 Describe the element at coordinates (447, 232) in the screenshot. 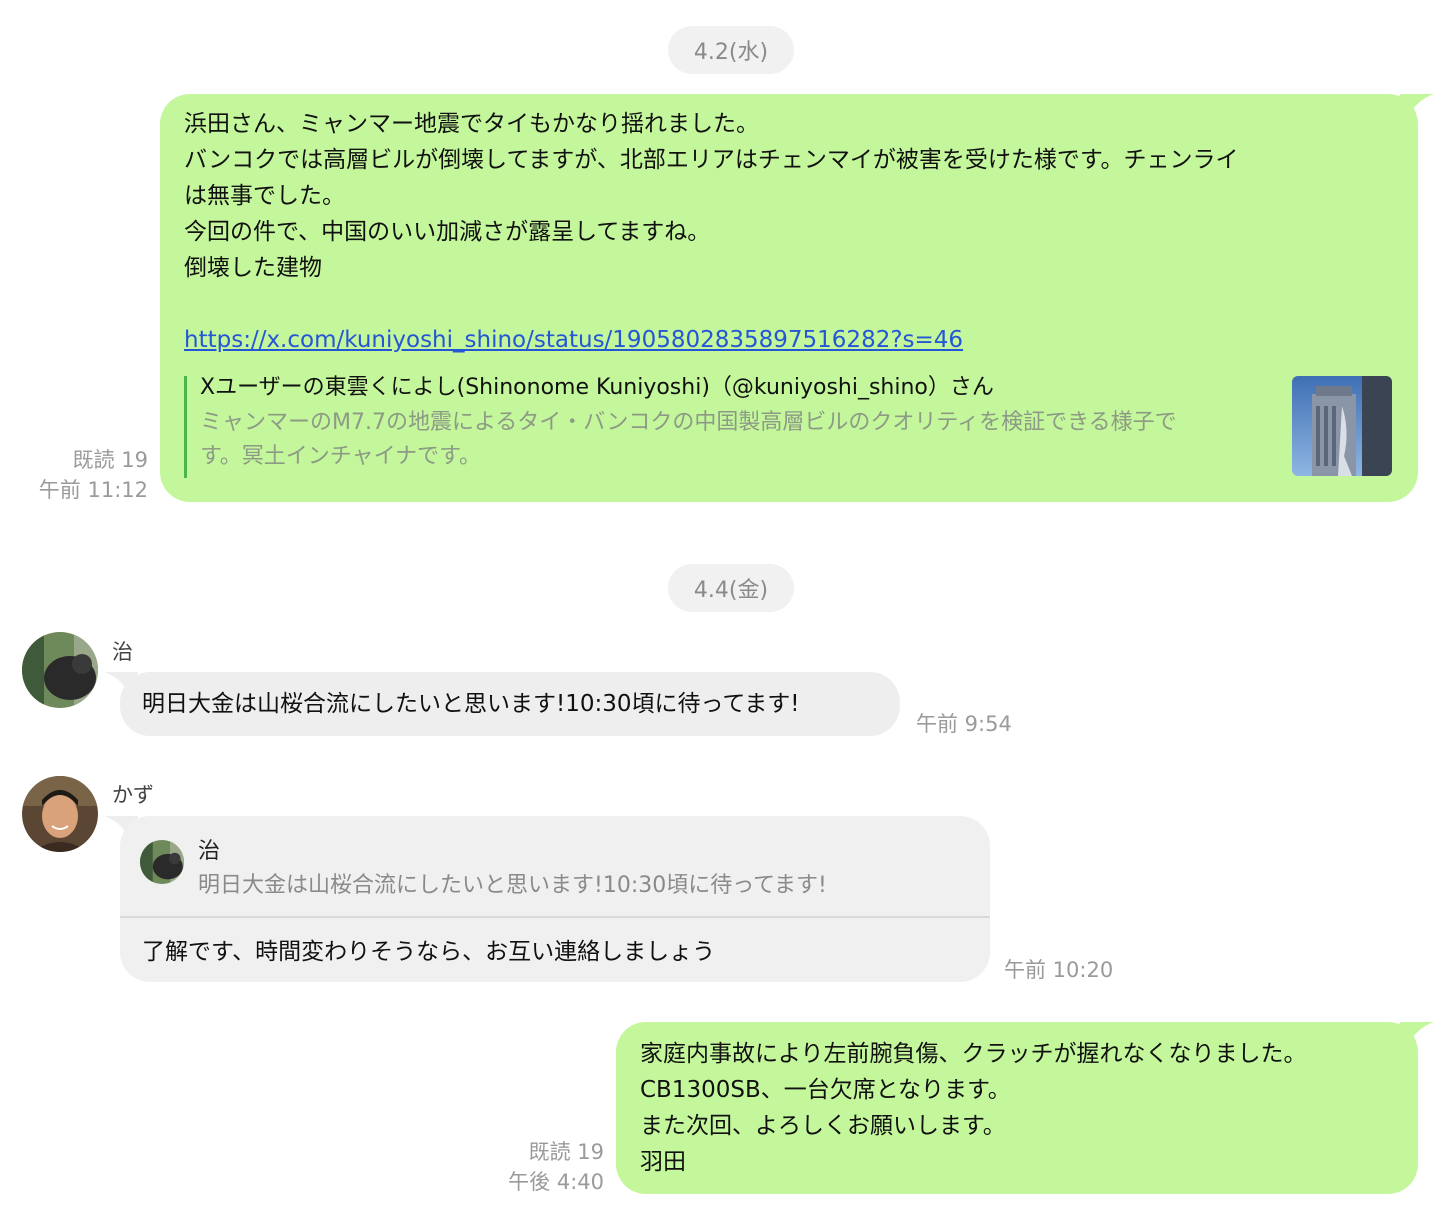

I see `message-line: 今回の件で、中国のいい加減さが露呈してますね。` at that location.